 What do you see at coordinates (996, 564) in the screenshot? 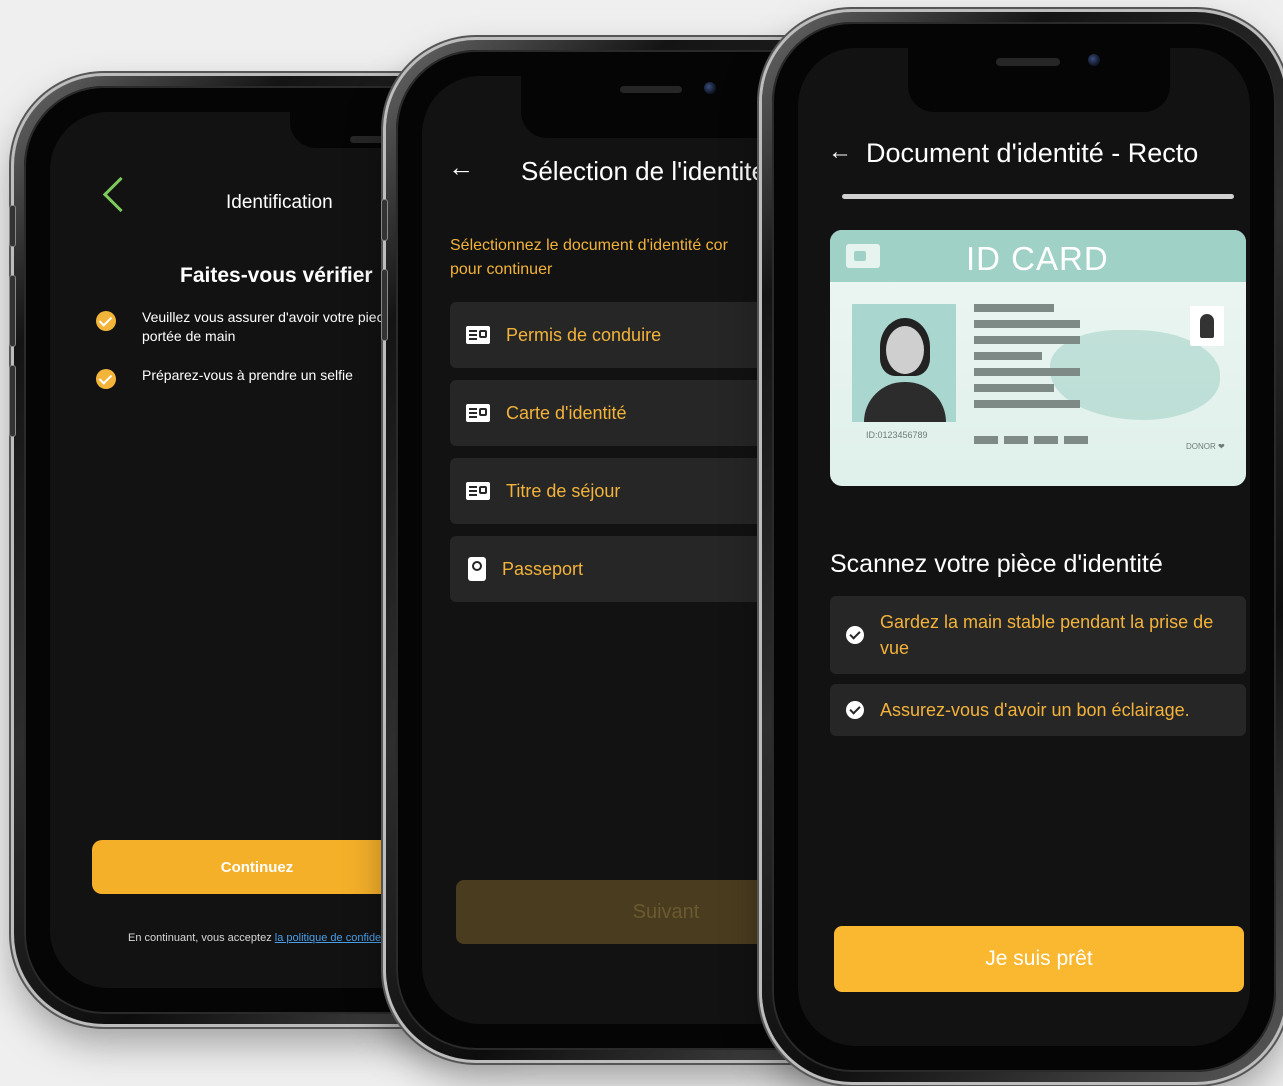
I see `scan-heading: Scannez votre pièce d'identité` at bounding box center [996, 564].